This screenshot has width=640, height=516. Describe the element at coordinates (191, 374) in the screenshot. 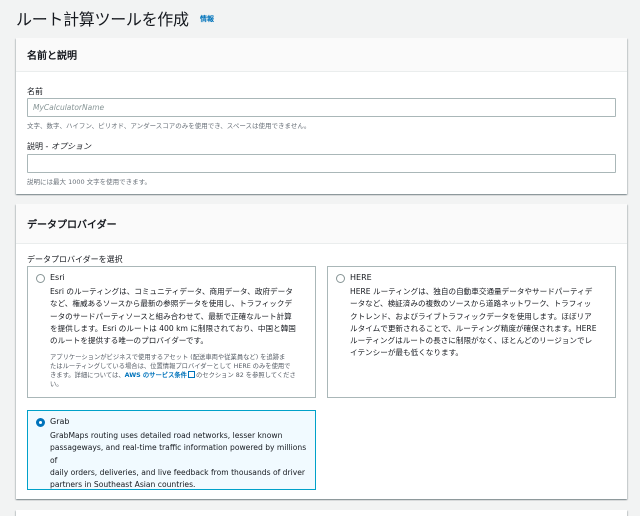

I see `external-link-icon` at that location.